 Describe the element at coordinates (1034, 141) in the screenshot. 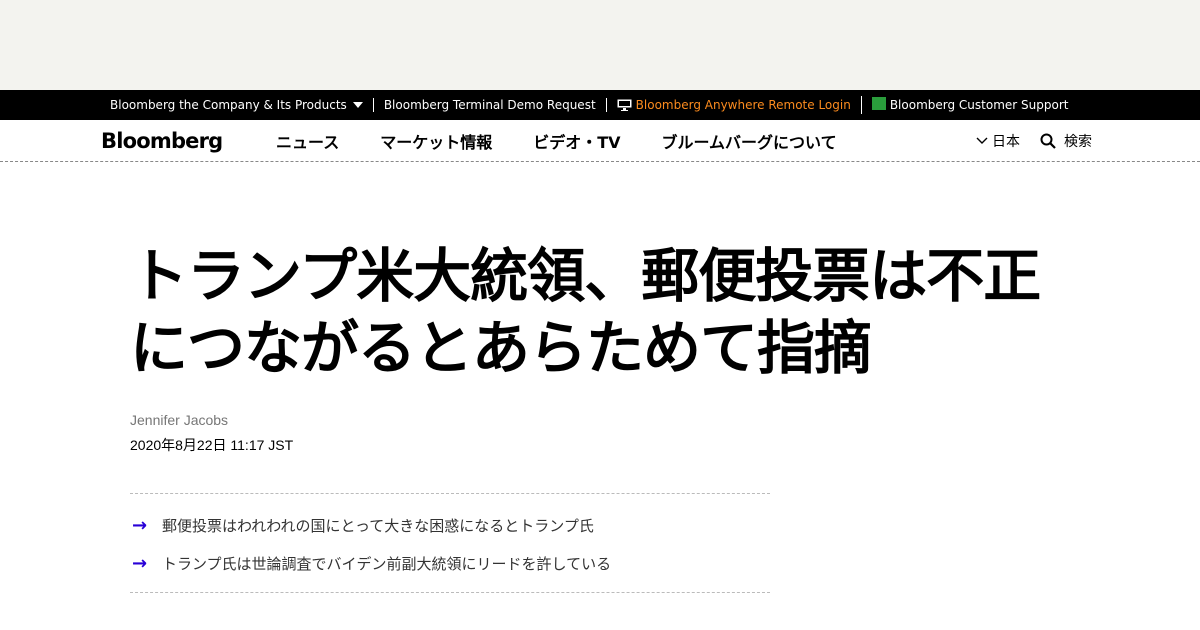

I see `nav-right-controls: 日本 検索` at that location.